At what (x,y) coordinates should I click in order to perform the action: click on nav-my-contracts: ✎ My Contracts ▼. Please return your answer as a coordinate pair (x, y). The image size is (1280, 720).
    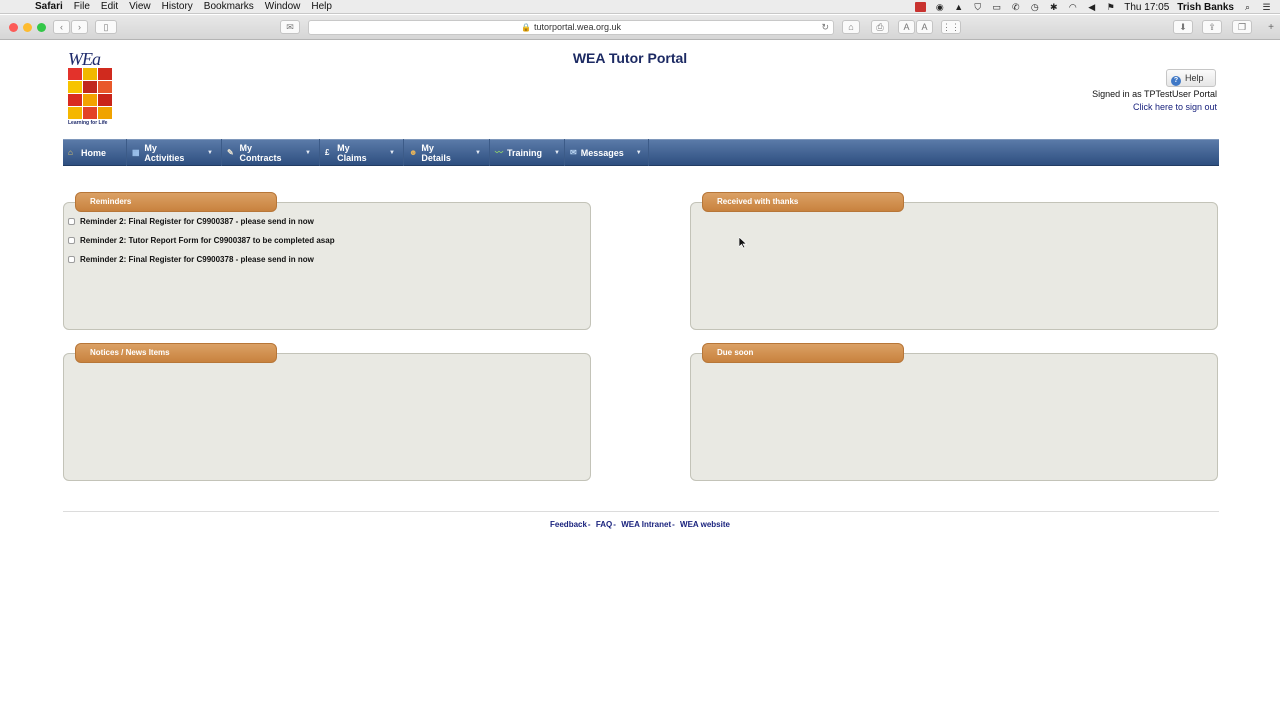
    Looking at the image, I should click on (271, 152).